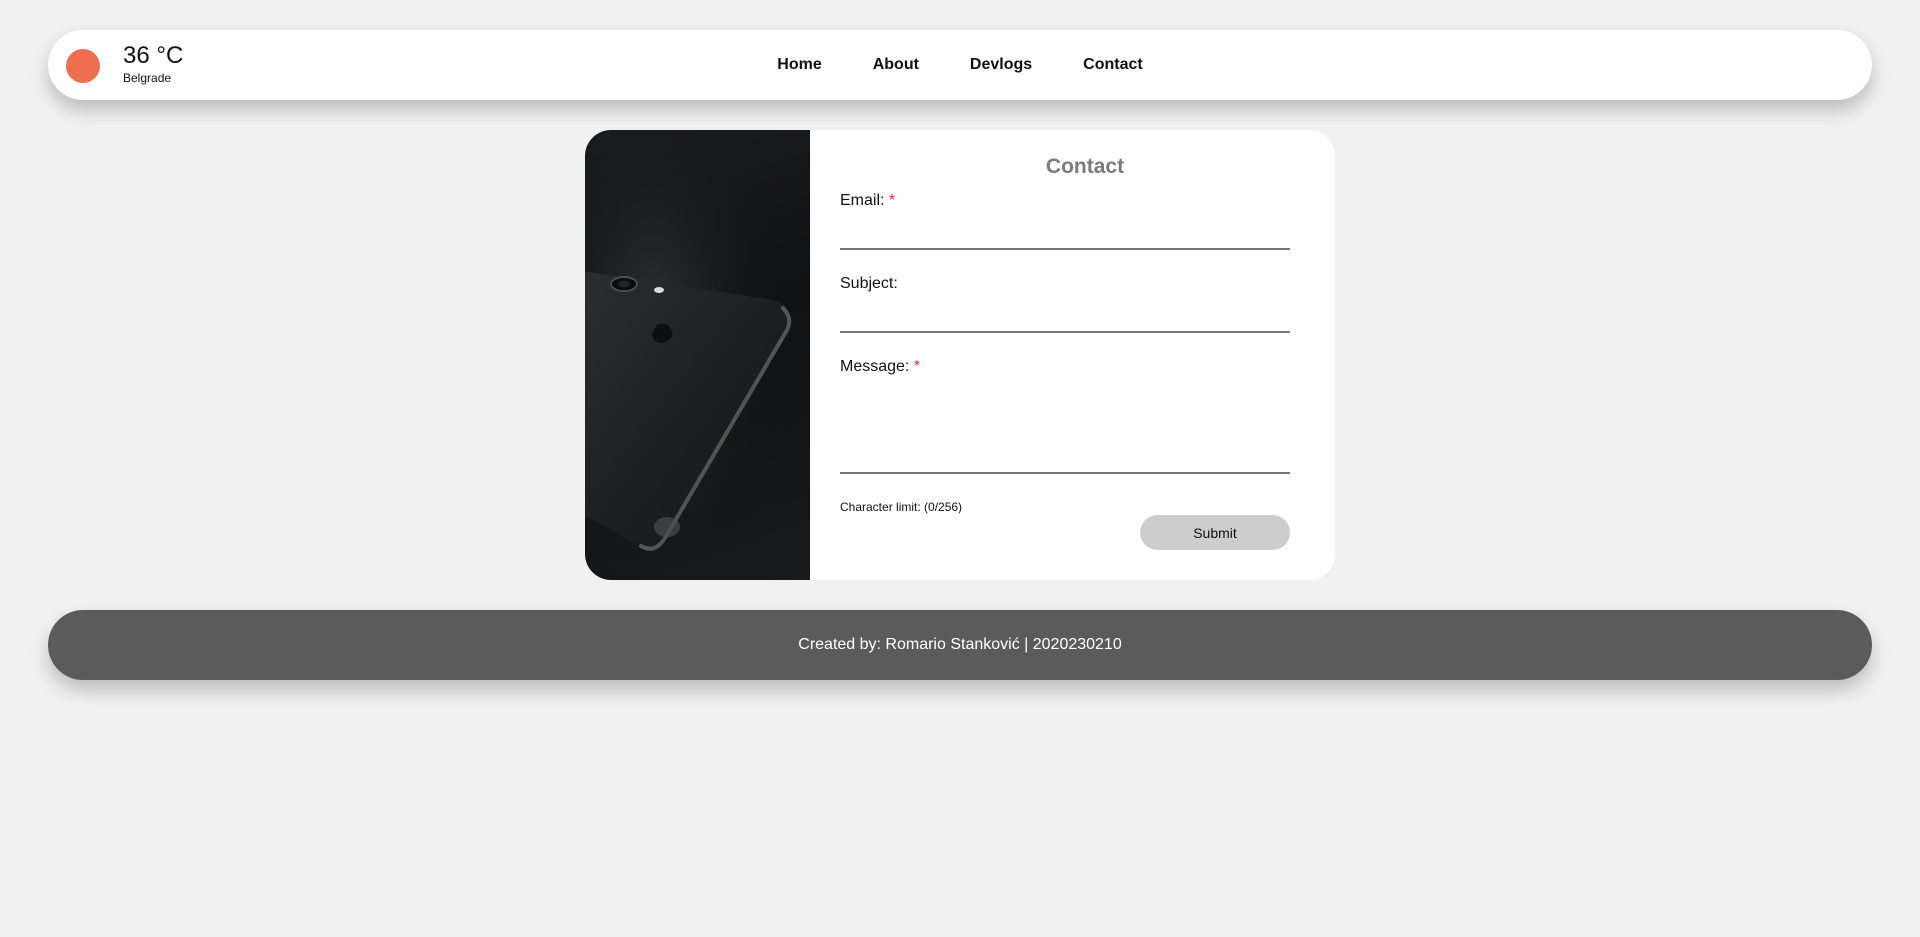  Describe the element at coordinates (1085, 166) in the screenshot. I see `form-title: Contact` at that location.